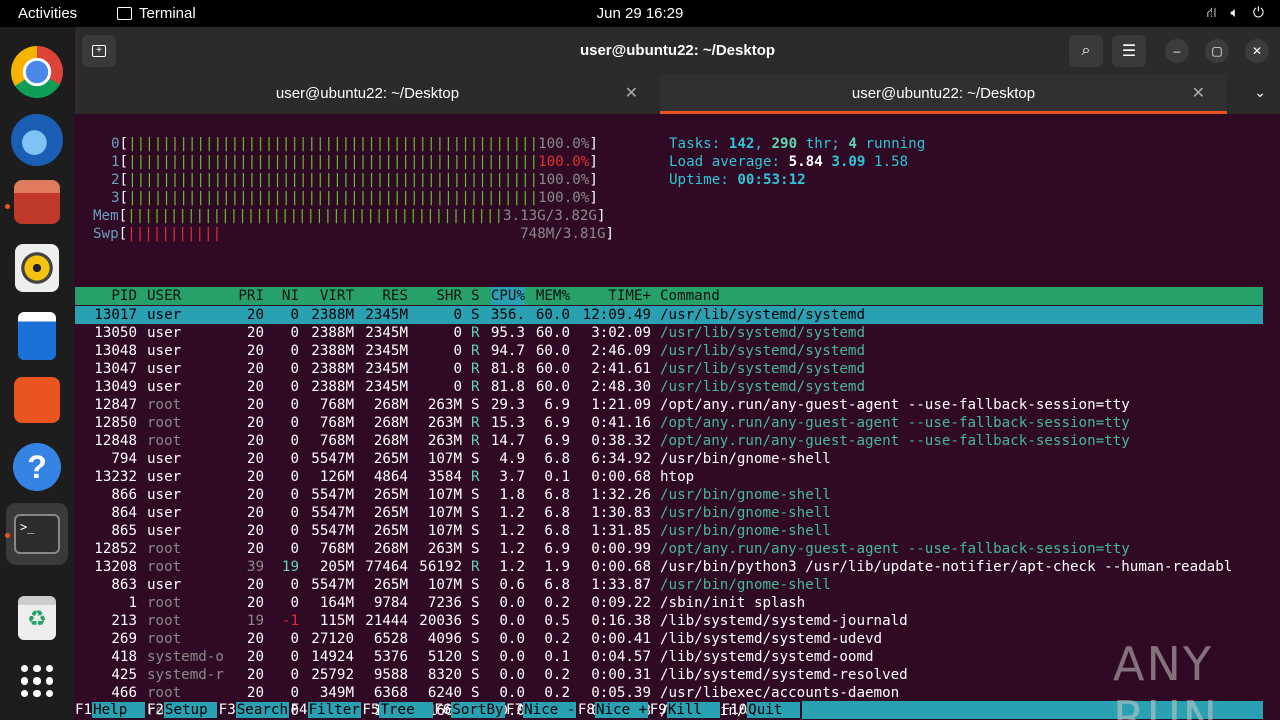 The width and height of the screenshot is (1280, 720). What do you see at coordinates (1177, 51) in the screenshot?
I see `minimize-button: –` at bounding box center [1177, 51].